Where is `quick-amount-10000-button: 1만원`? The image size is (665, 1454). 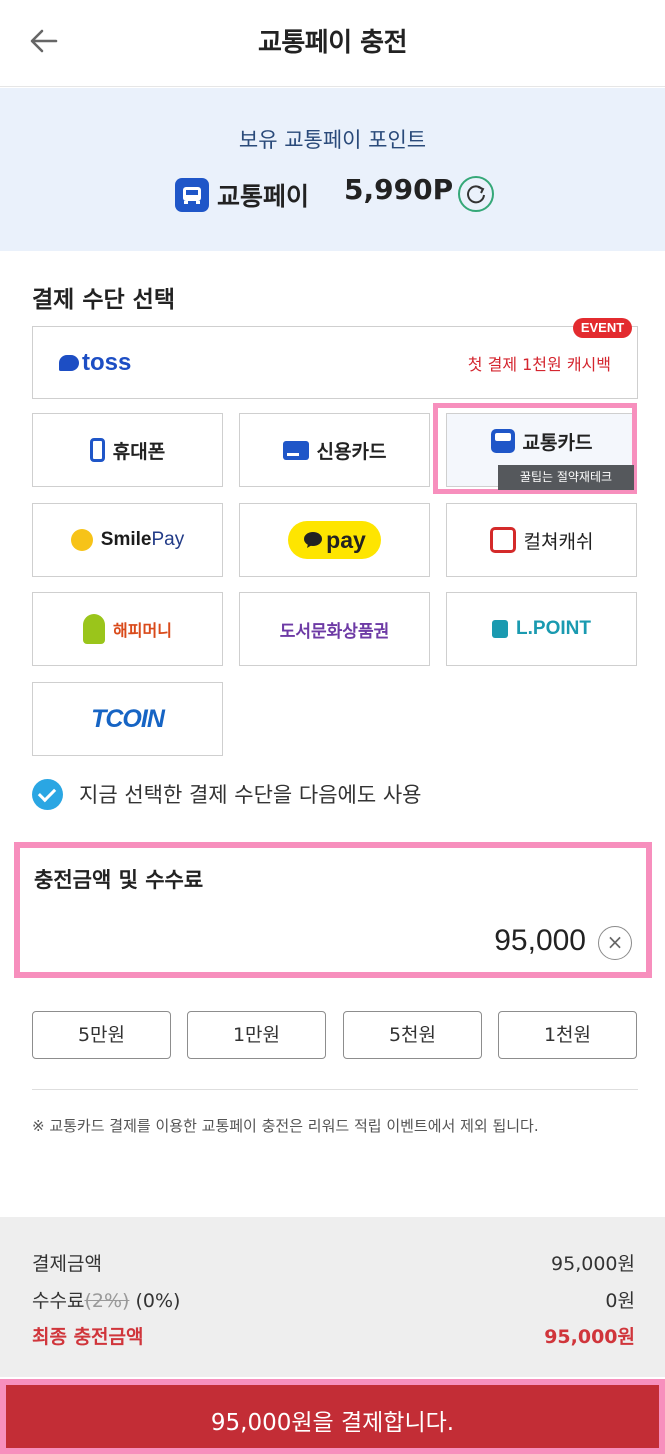
quick-amount-10000-button: 1만원 is located at coordinates (256, 1035).